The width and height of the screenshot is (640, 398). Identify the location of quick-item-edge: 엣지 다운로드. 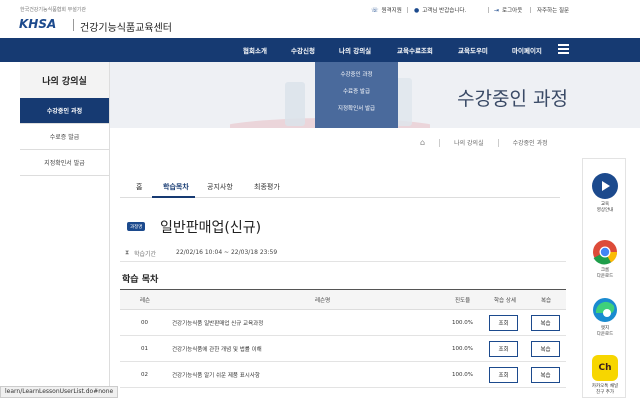
(605, 317).